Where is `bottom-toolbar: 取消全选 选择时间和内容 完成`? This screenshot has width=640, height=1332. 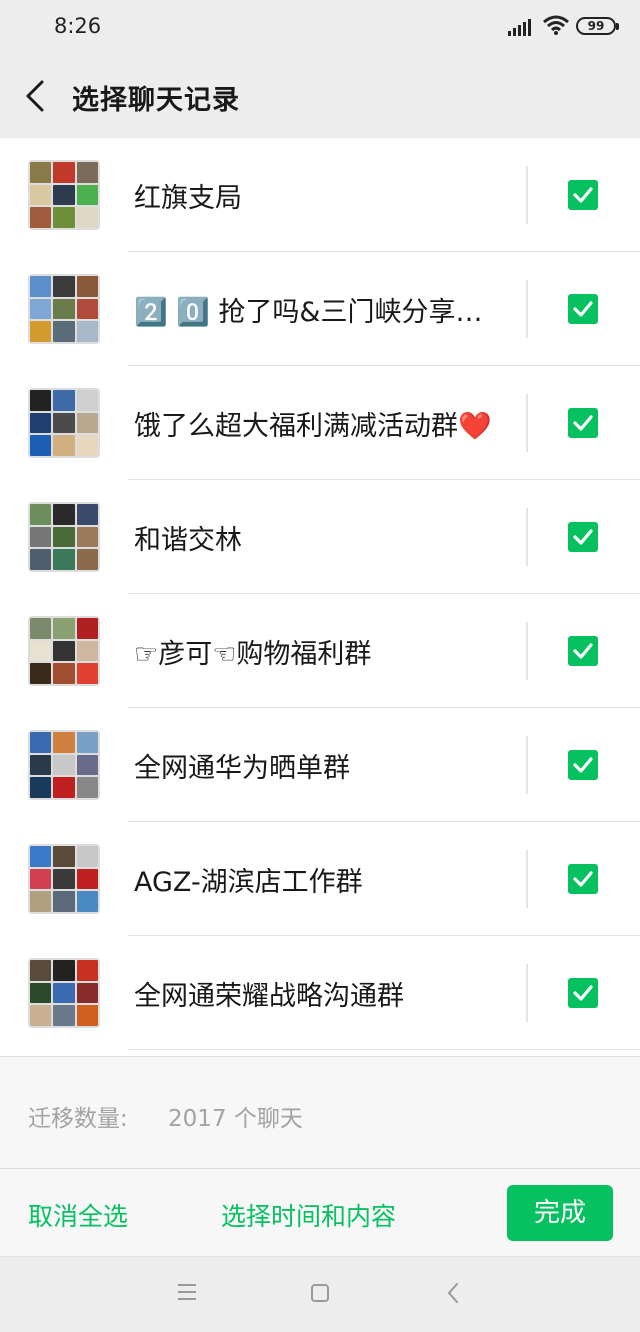 bottom-toolbar: 取消全选 选择时间和内容 完成 is located at coordinates (320, 1212).